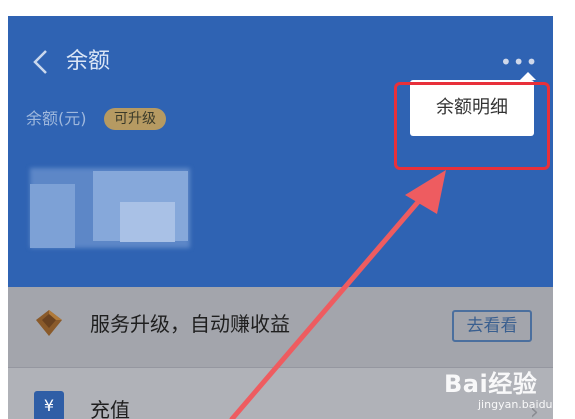  Describe the element at coordinates (49, 323) in the screenshot. I see `diamond-icon` at that location.